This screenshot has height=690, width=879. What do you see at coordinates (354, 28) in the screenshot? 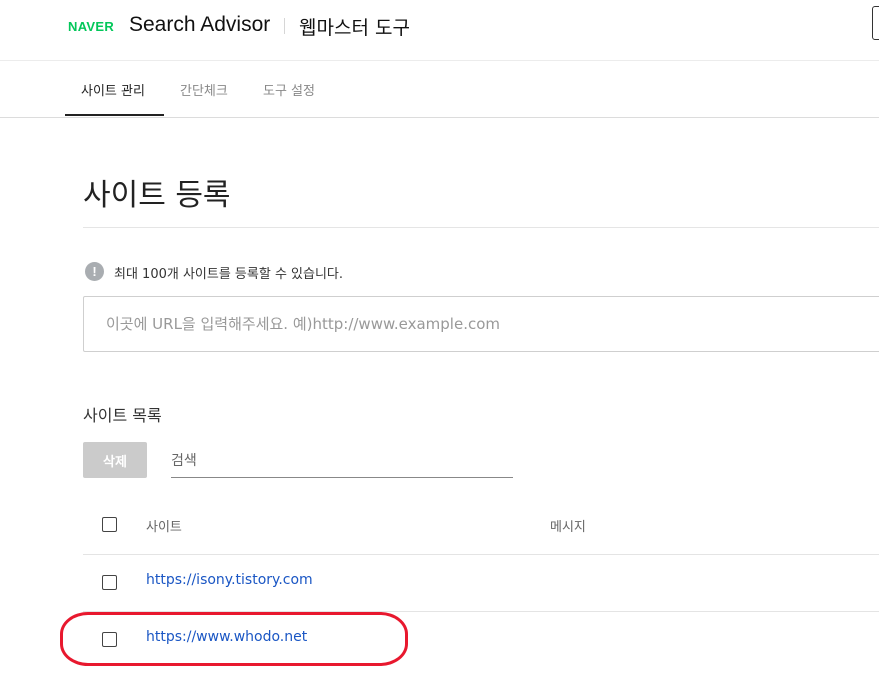
I see `tool-title: 웹마스터 도구` at bounding box center [354, 28].